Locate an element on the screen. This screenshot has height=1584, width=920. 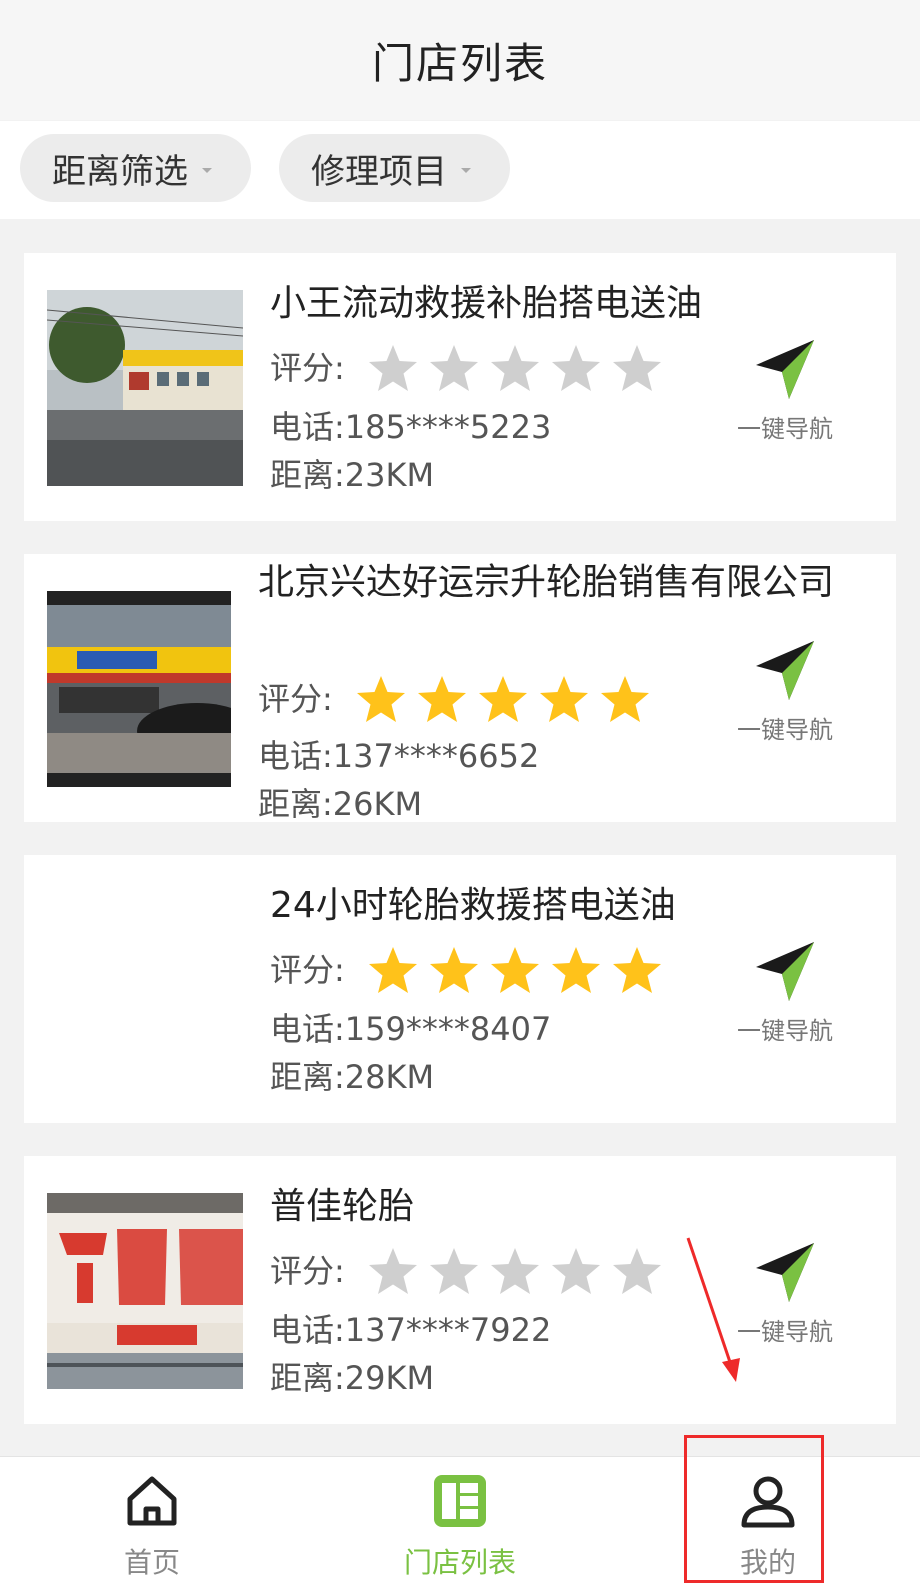
distance-filter-label: 距离筛选 is located at coordinates (120, 171).